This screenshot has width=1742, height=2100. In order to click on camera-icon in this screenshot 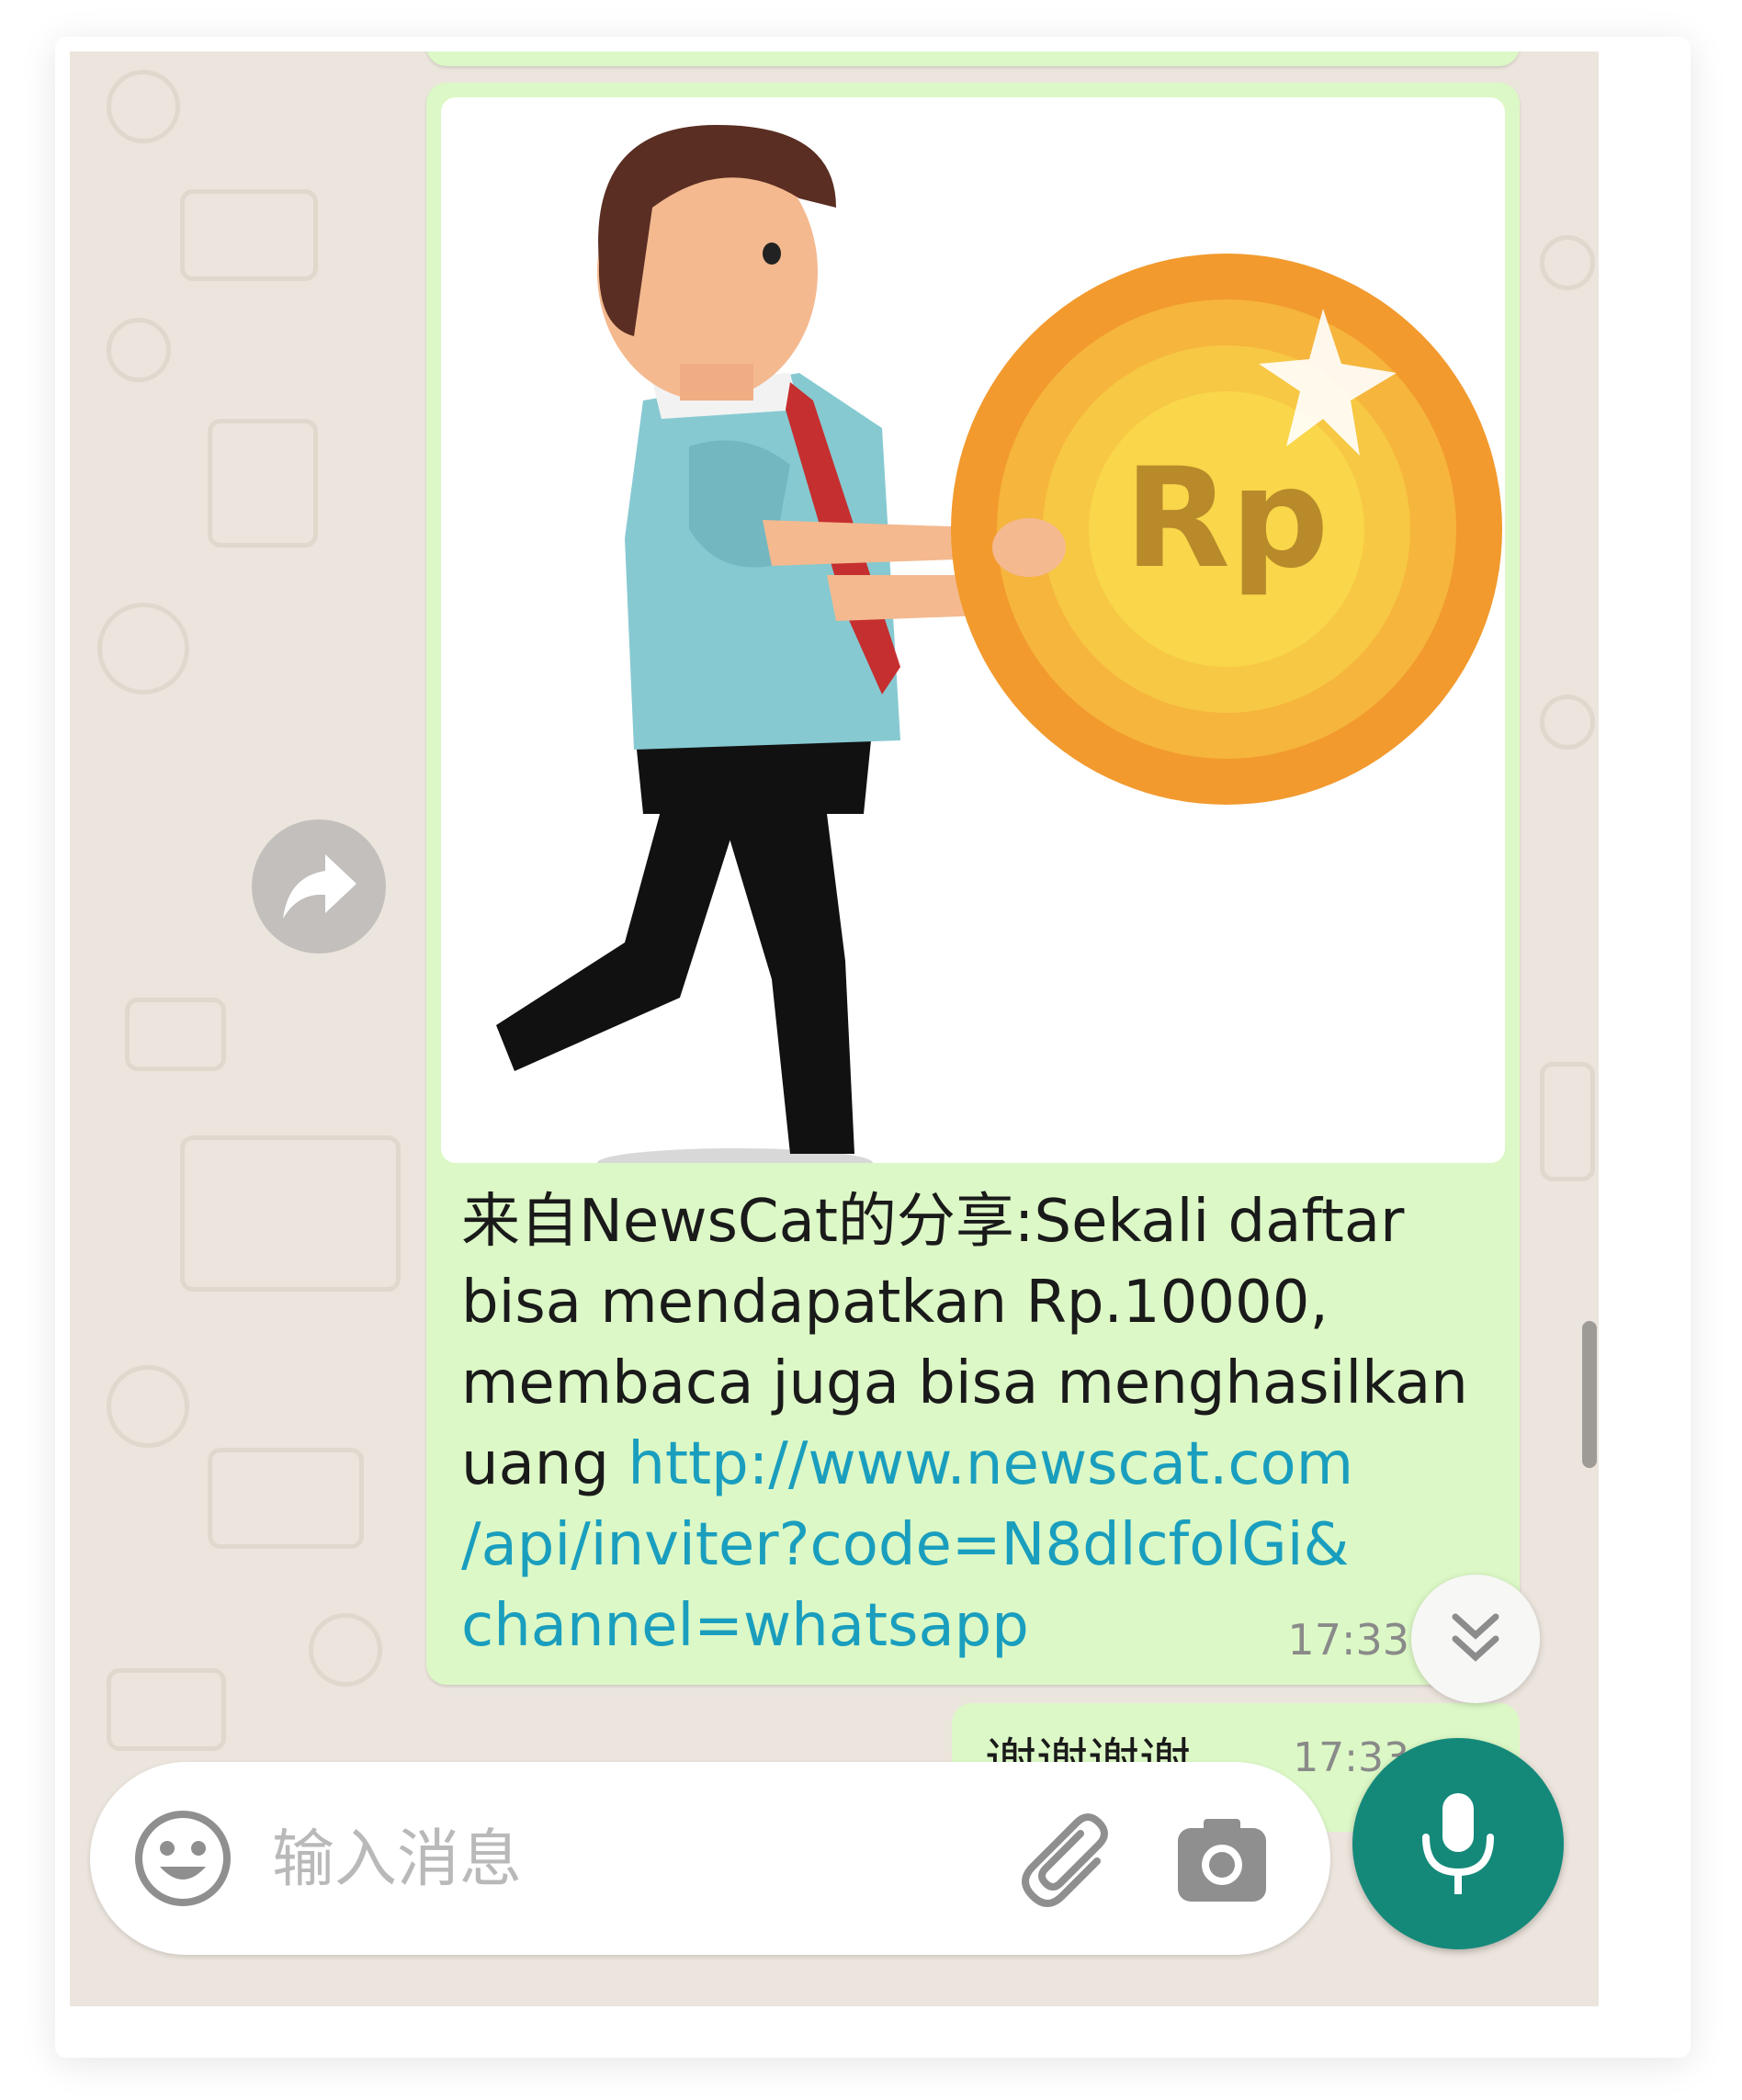, I will do `click(1222, 1860)`.